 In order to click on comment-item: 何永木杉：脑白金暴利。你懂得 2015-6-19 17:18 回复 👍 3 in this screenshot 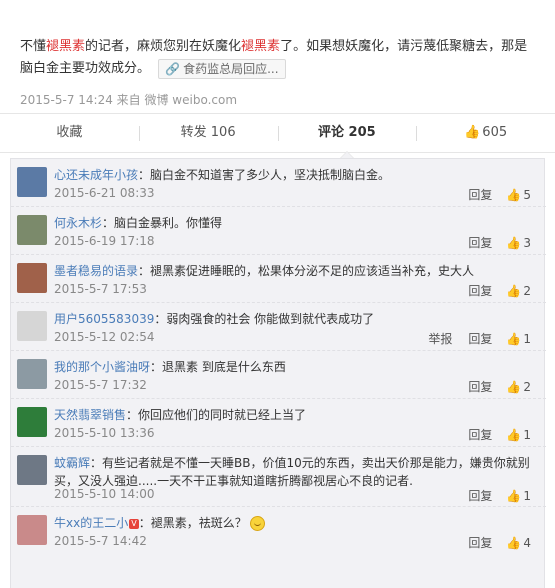, I will do `click(278, 230)`.